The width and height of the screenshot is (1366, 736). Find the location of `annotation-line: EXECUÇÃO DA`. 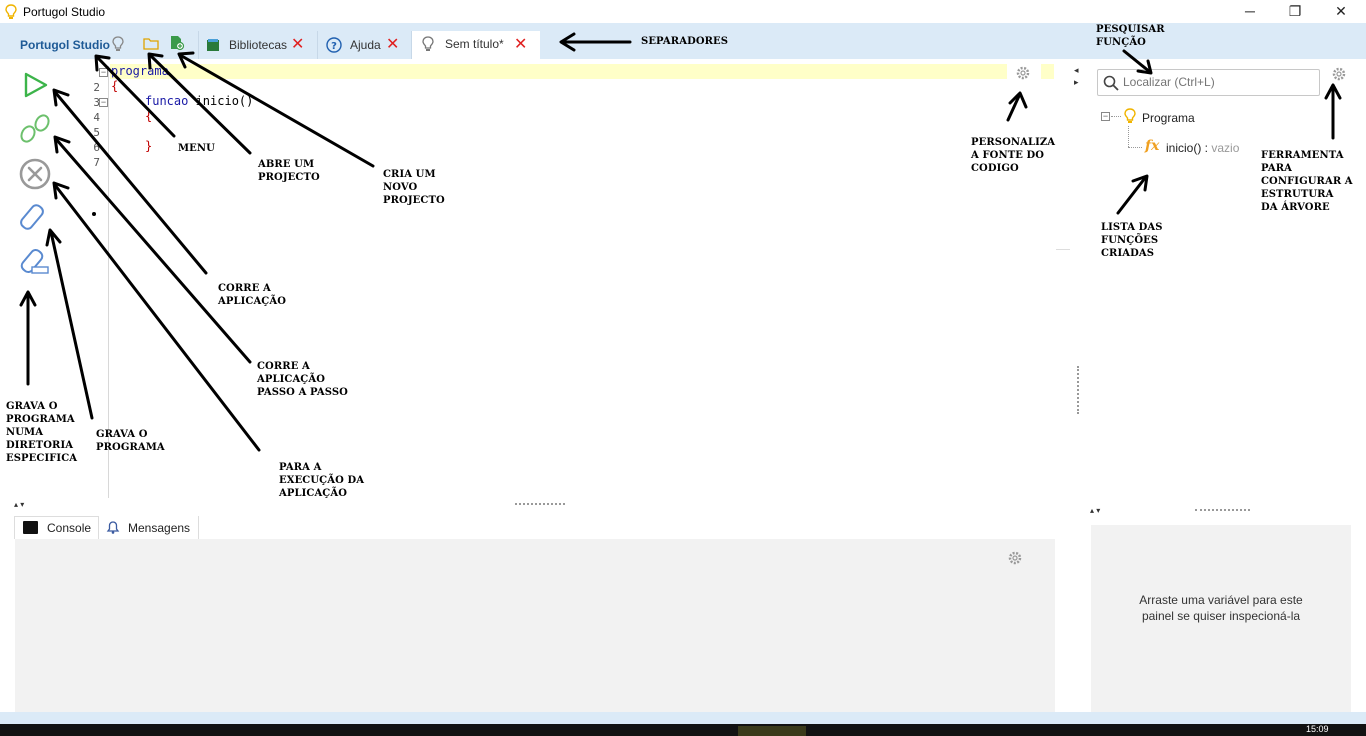

annotation-line: EXECUÇÃO DA is located at coordinates (322, 480).